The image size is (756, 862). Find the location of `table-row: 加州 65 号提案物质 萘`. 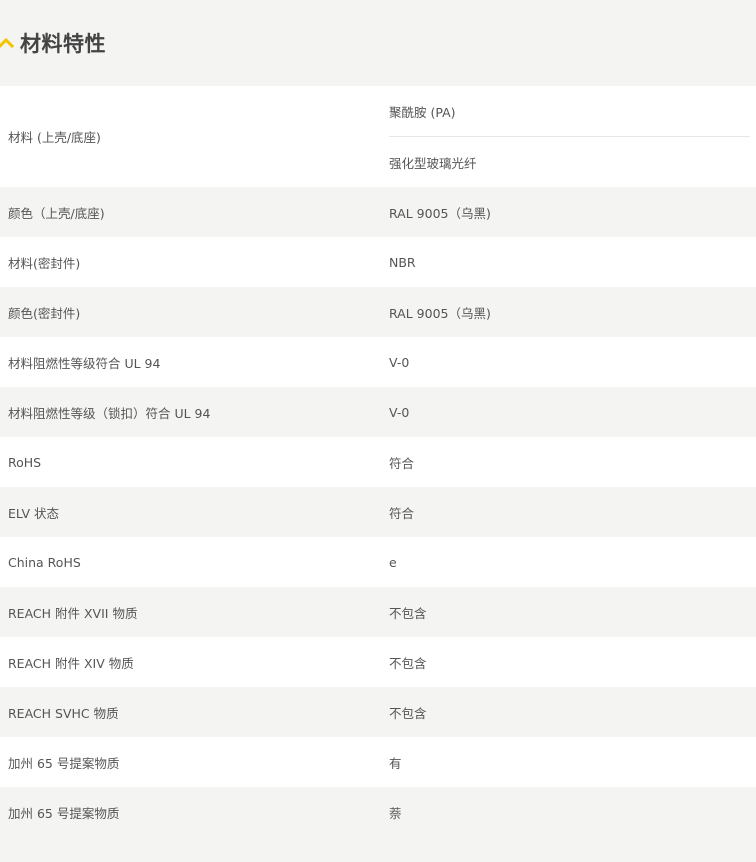

table-row: 加州 65 号提案物质 萘 is located at coordinates (378, 812).